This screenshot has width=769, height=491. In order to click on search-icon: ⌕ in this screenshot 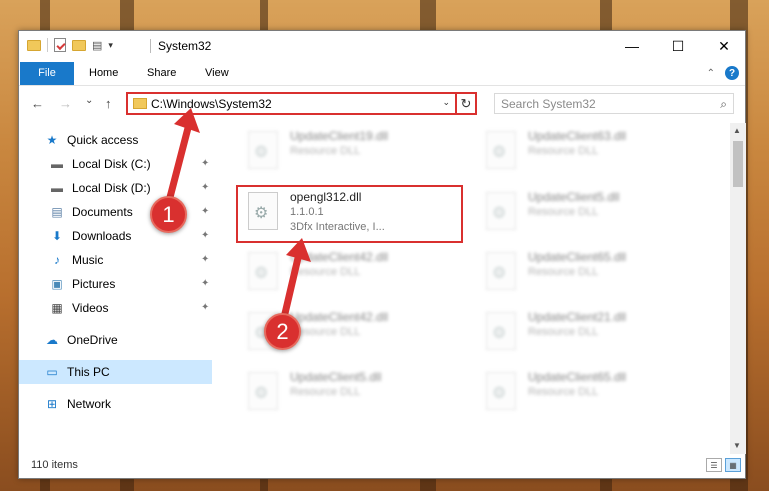, I will do `click(723, 104)`.